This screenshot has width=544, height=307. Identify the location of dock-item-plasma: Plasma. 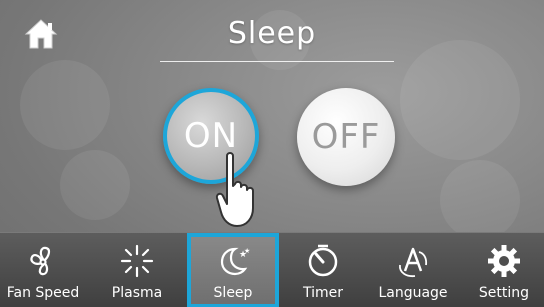
(137, 270).